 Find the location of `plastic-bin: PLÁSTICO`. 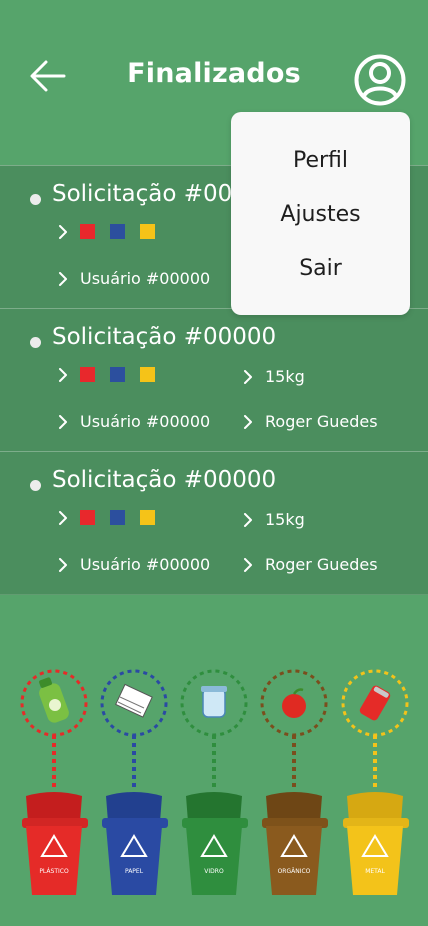

plastic-bin: PLÁSTICO is located at coordinates (54, 782).